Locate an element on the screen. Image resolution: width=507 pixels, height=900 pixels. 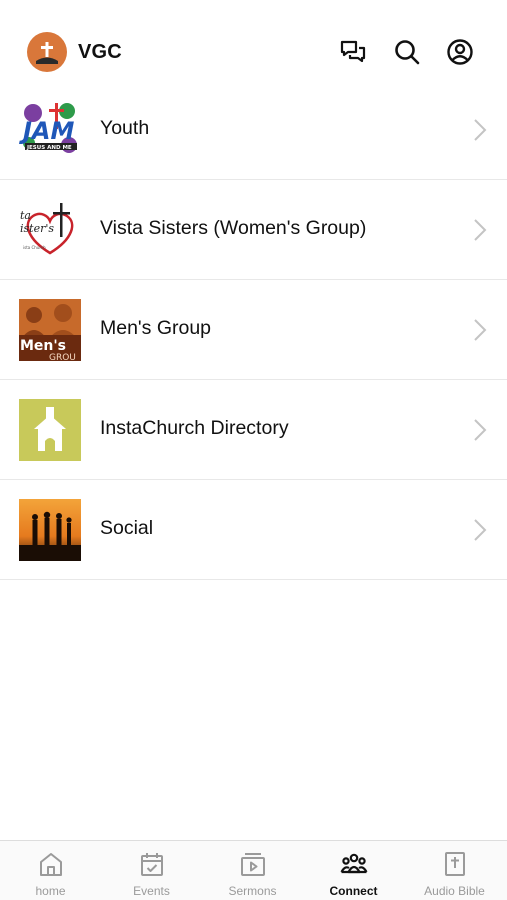
bottom-tab-bar: home Events Sermons Connect Audio Bible is located at coordinates (253, 870).